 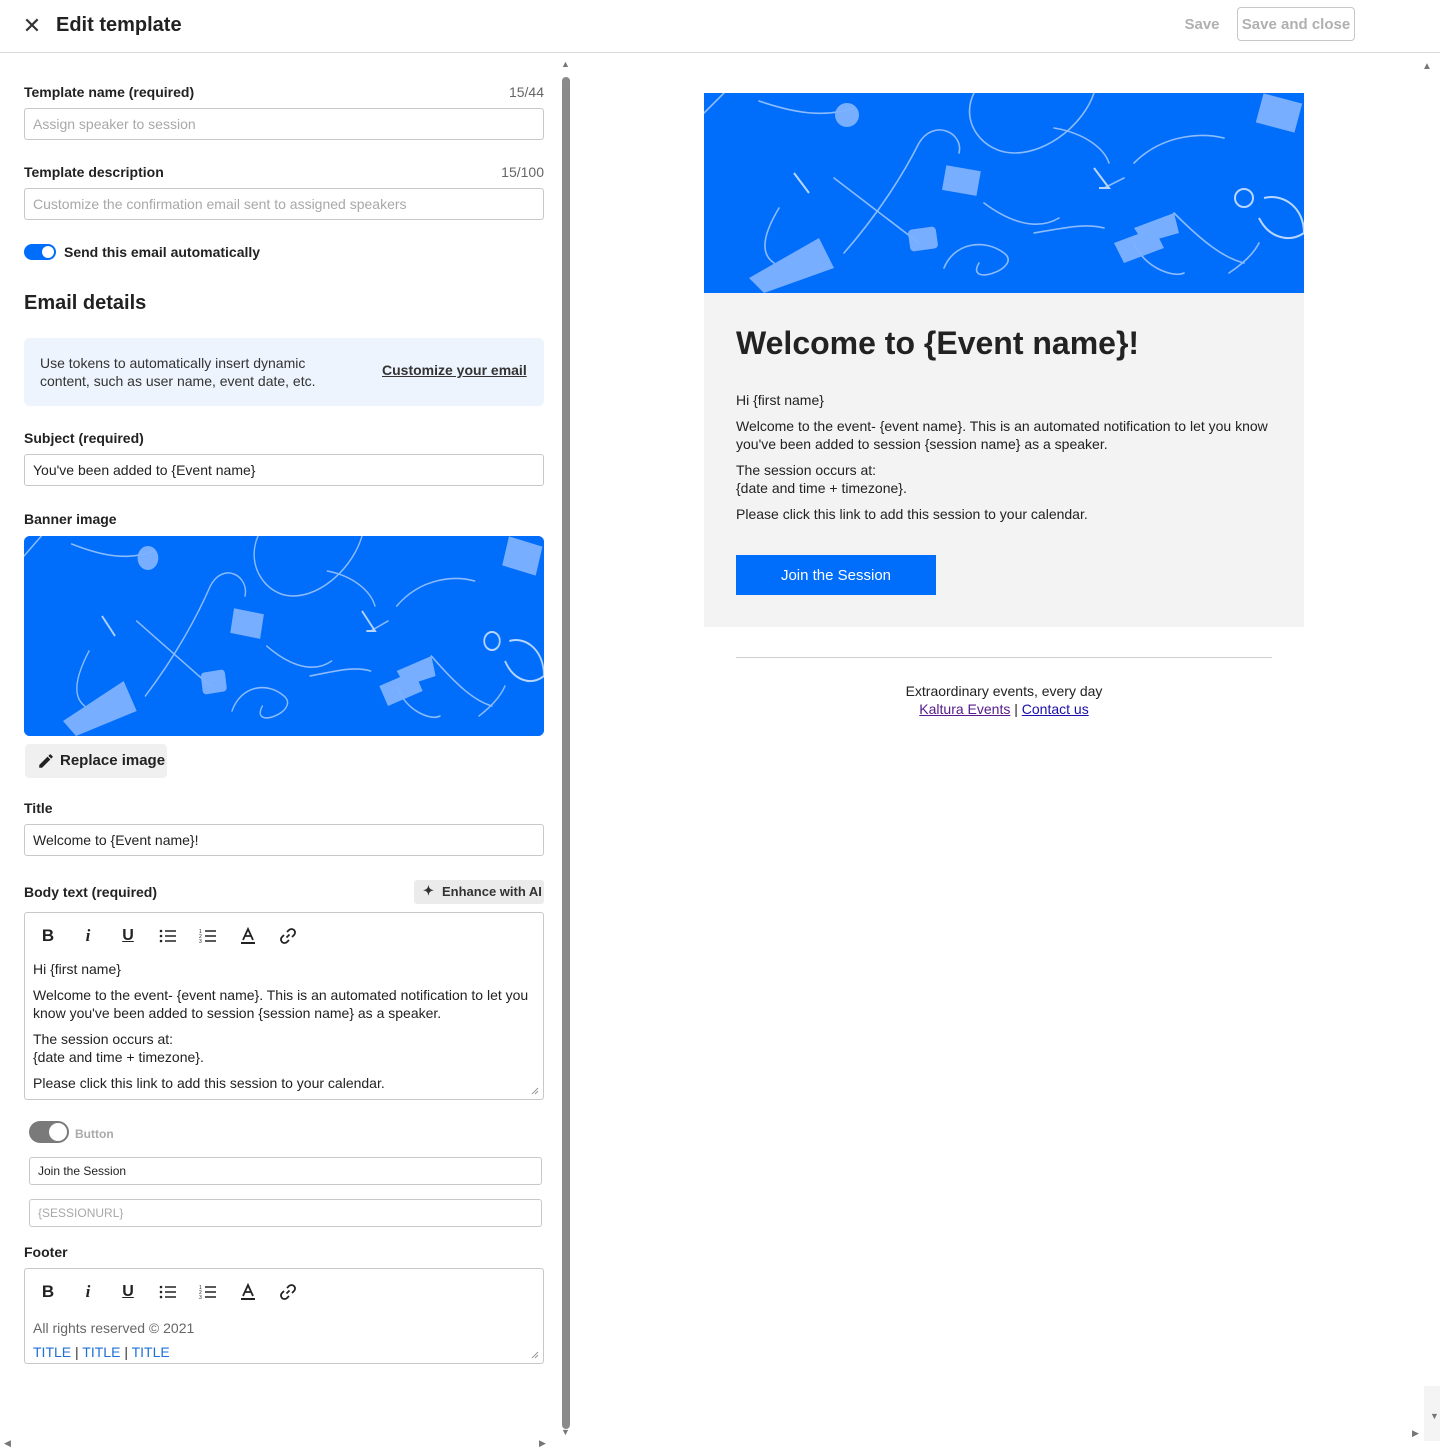 What do you see at coordinates (94, 172) in the screenshot?
I see `template-description-label: Template description` at bounding box center [94, 172].